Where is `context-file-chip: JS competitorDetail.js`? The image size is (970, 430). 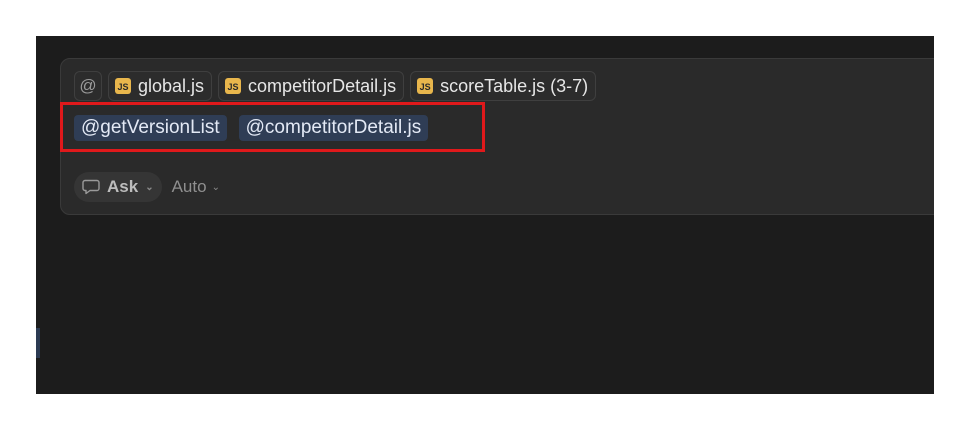
context-file-chip: JS competitorDetail.js is located at coordinates (311, 86).